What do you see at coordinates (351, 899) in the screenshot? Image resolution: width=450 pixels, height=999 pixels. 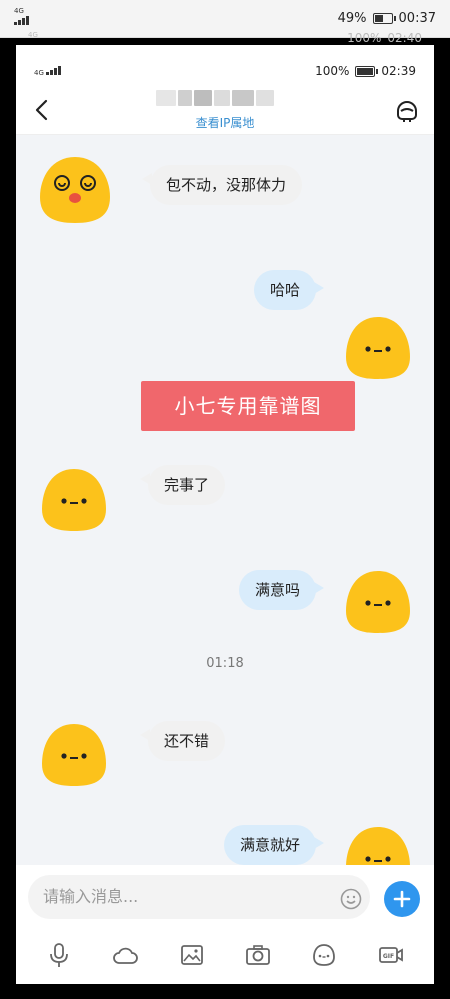 I see `emoji-smile-icon` at bounding box center [351, 899].